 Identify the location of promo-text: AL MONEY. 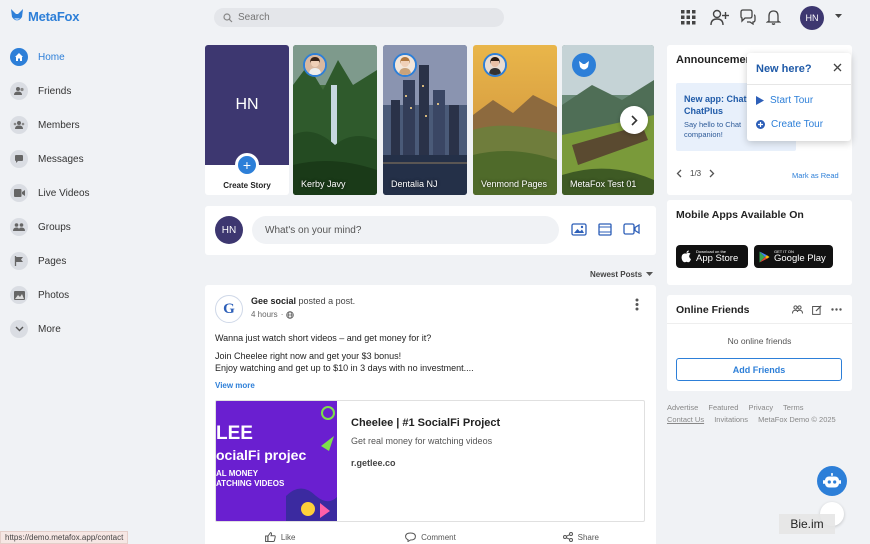
(237, 473).